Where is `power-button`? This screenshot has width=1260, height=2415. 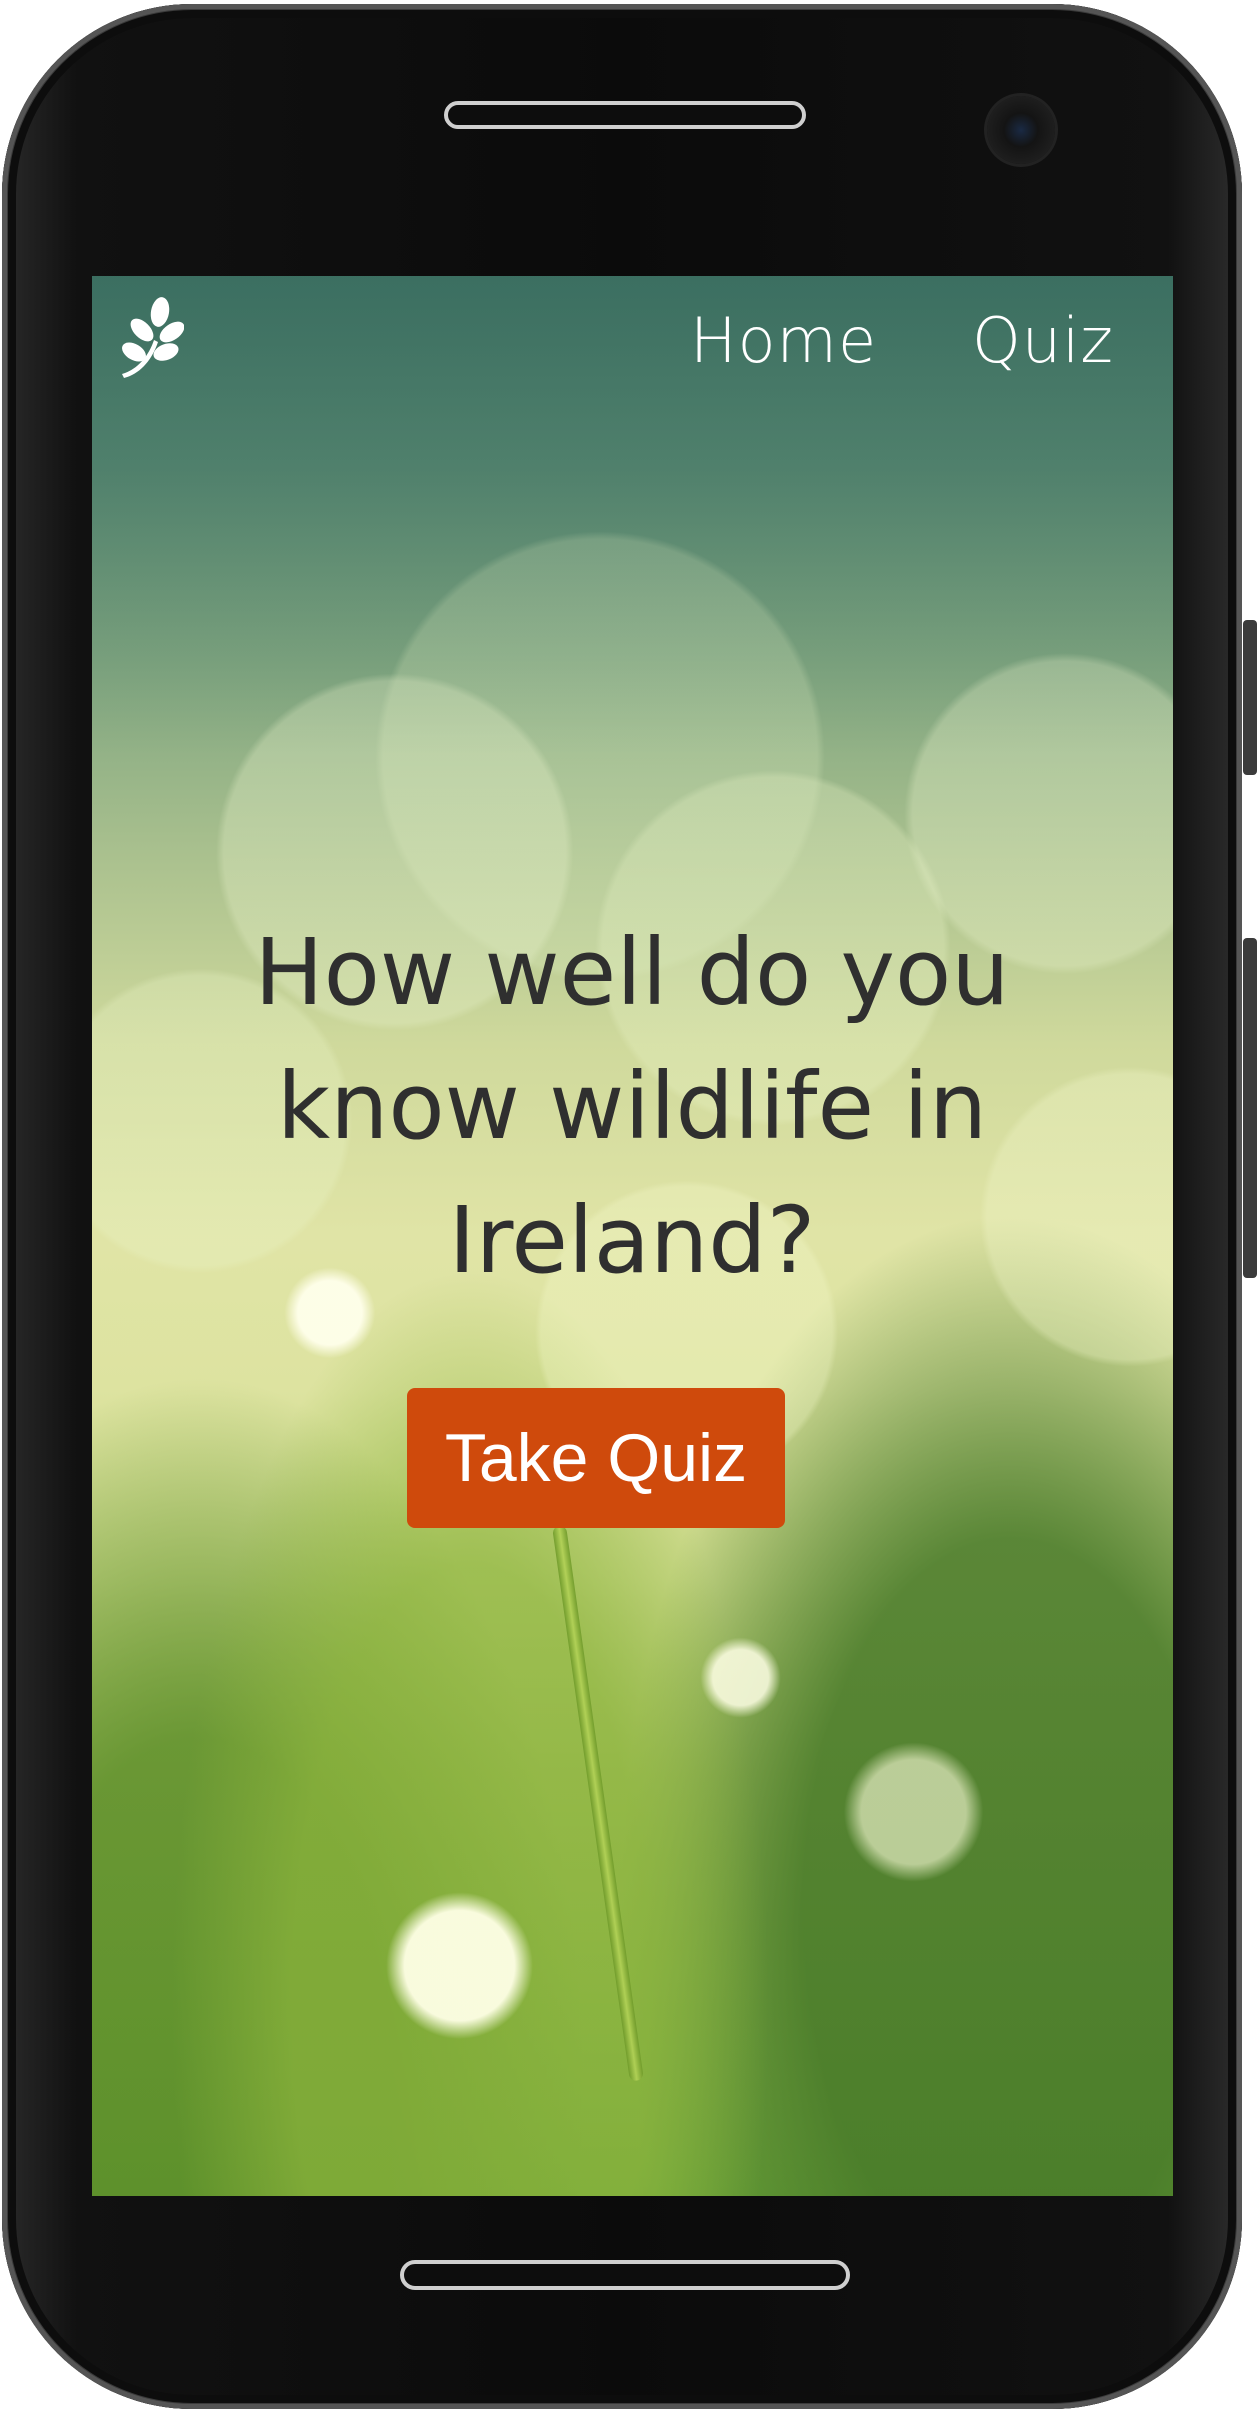
power-button is located at coordinates (1250, 1108).